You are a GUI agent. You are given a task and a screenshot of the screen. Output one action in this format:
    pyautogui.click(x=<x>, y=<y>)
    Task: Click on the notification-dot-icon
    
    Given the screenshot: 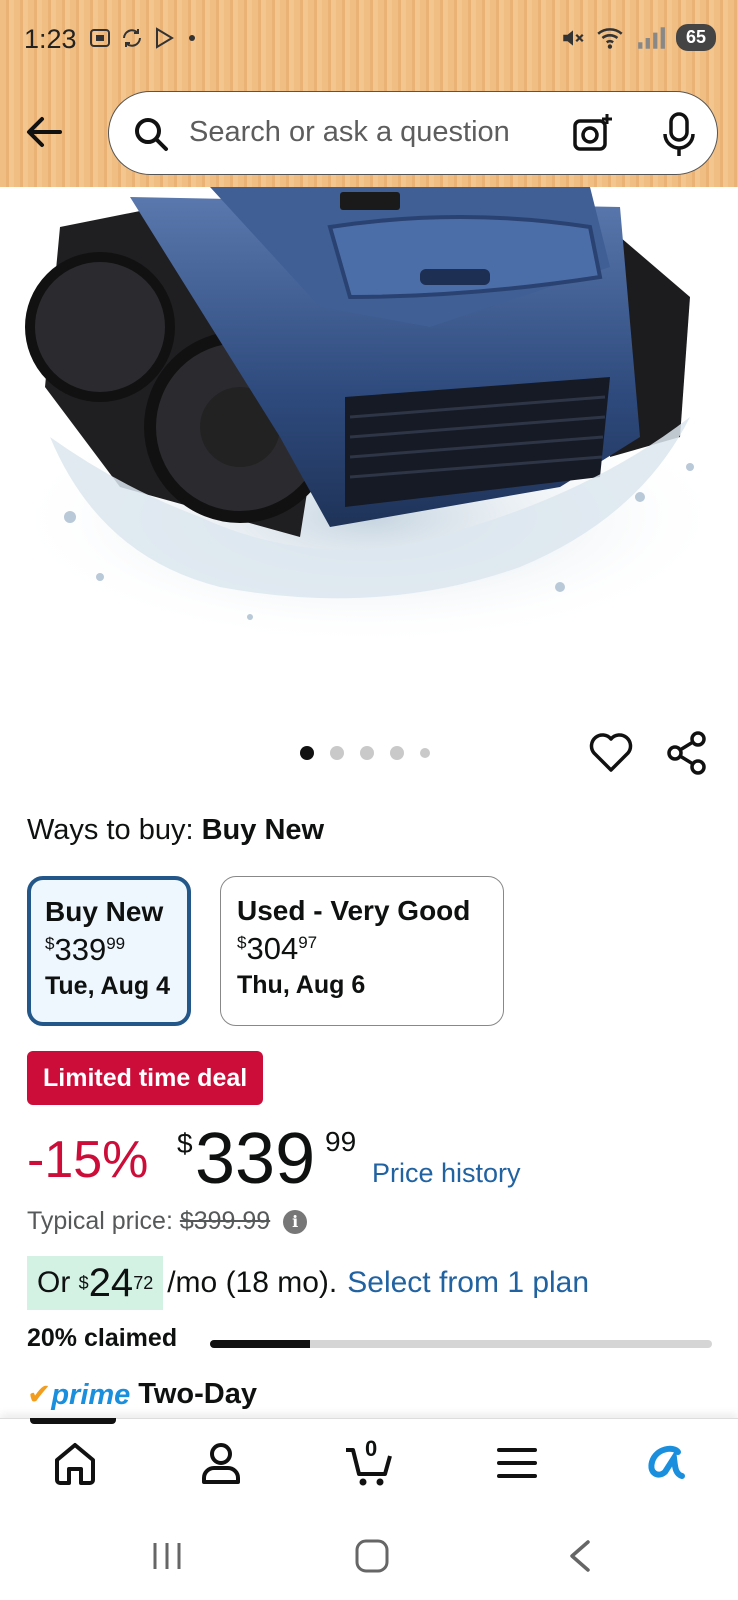 What is the action you would take?
    pyautogui.click(x=192, y=38)
    